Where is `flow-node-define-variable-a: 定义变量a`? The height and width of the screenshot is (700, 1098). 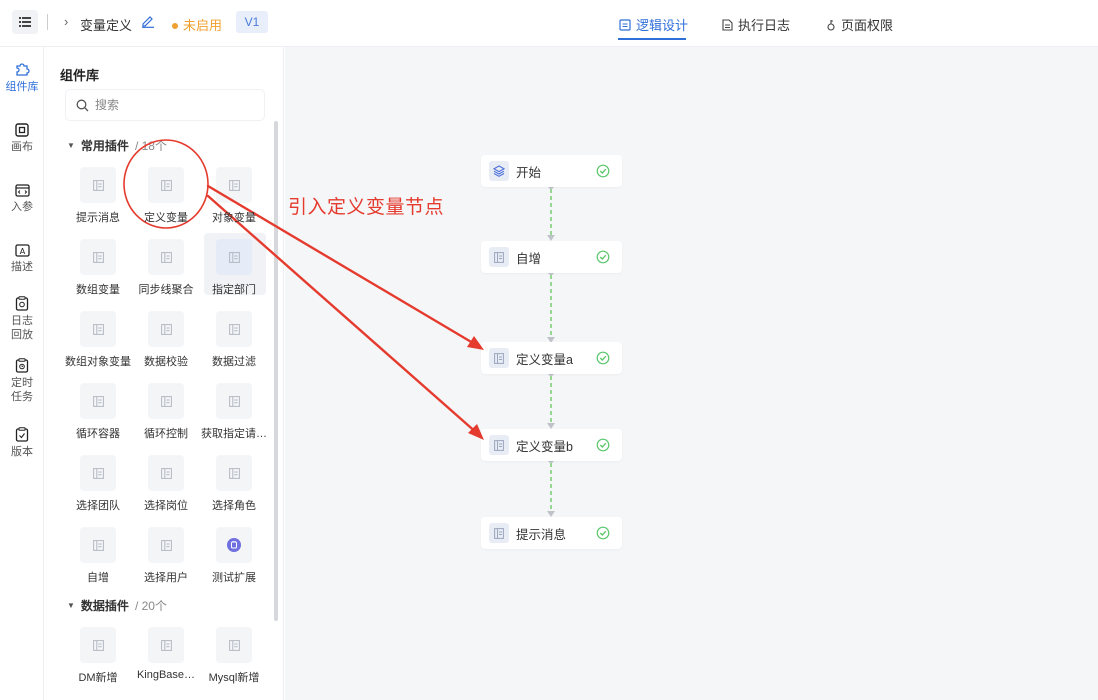 flow-node-define-variable-a: 定义变量a is located at coordinates (551, 358).